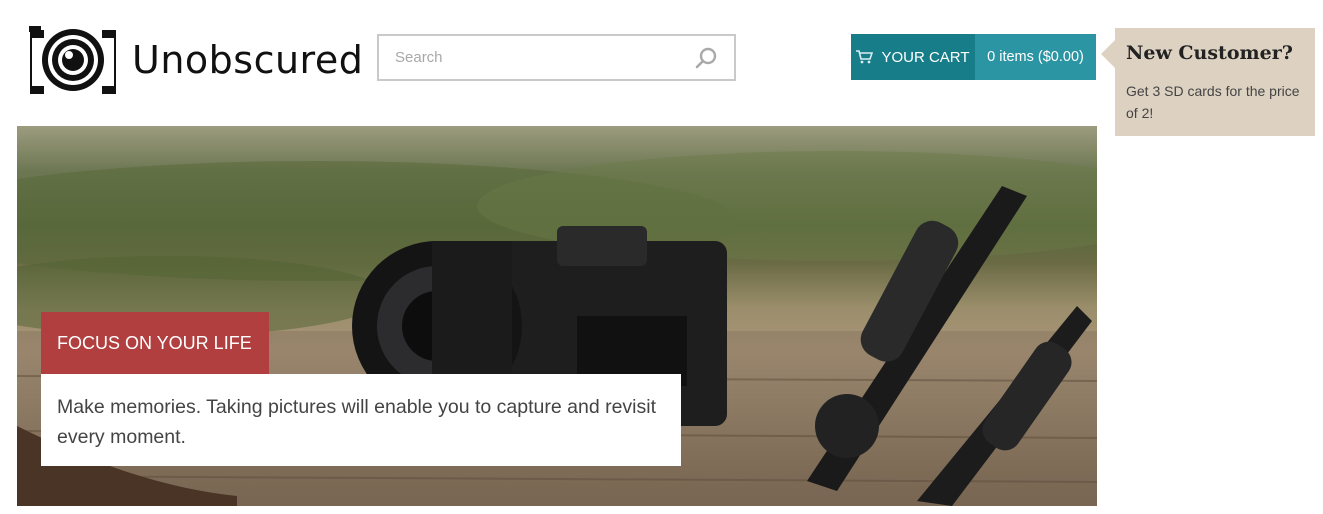 The height and width of the screenshot is (514, 1323). What do you see at coordinates (1209, 53) in the screenshot?
I see `promo-title: New Customer?` at bounding box center [1209, 53].